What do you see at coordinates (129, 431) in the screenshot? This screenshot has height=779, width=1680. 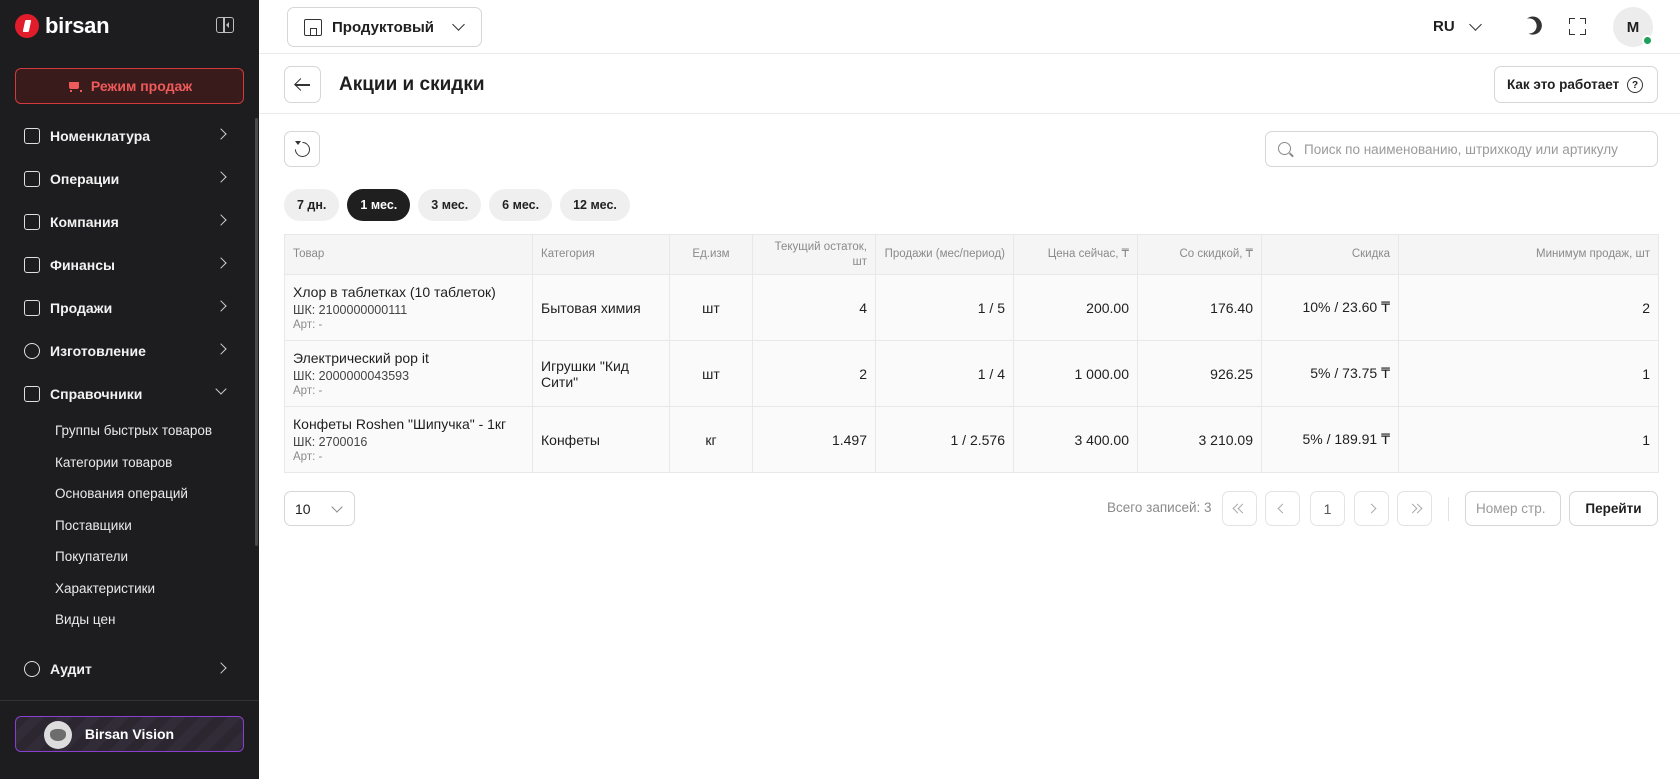 I see `submenu-item-quick-groups: Группы быстрых товаров` at bounding box center [129, 431].